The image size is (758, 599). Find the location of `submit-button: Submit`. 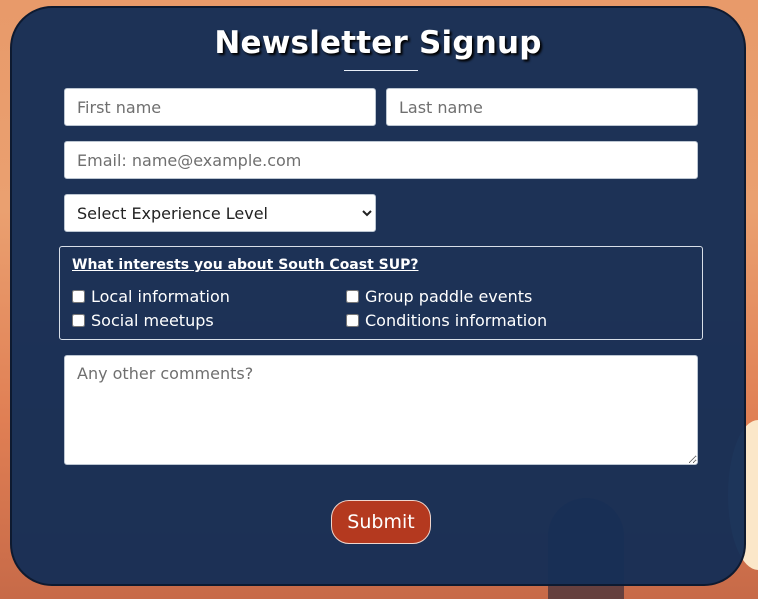

submit-button: Submit is located at coordinates (381, 522).